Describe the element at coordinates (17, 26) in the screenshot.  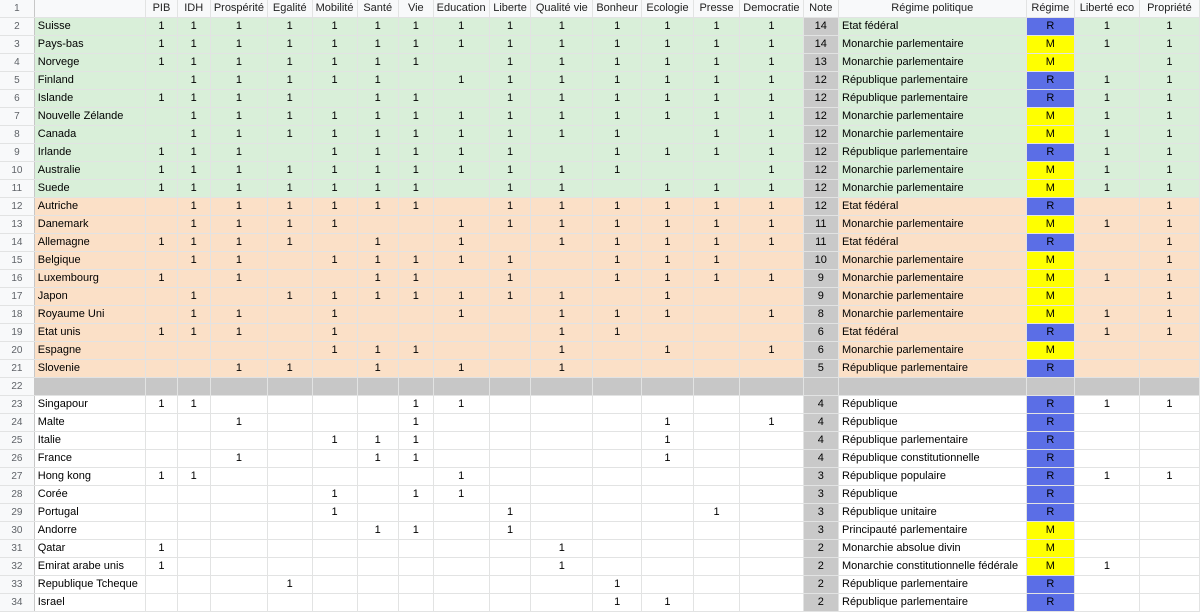
I see `row-number: 2` at that location.